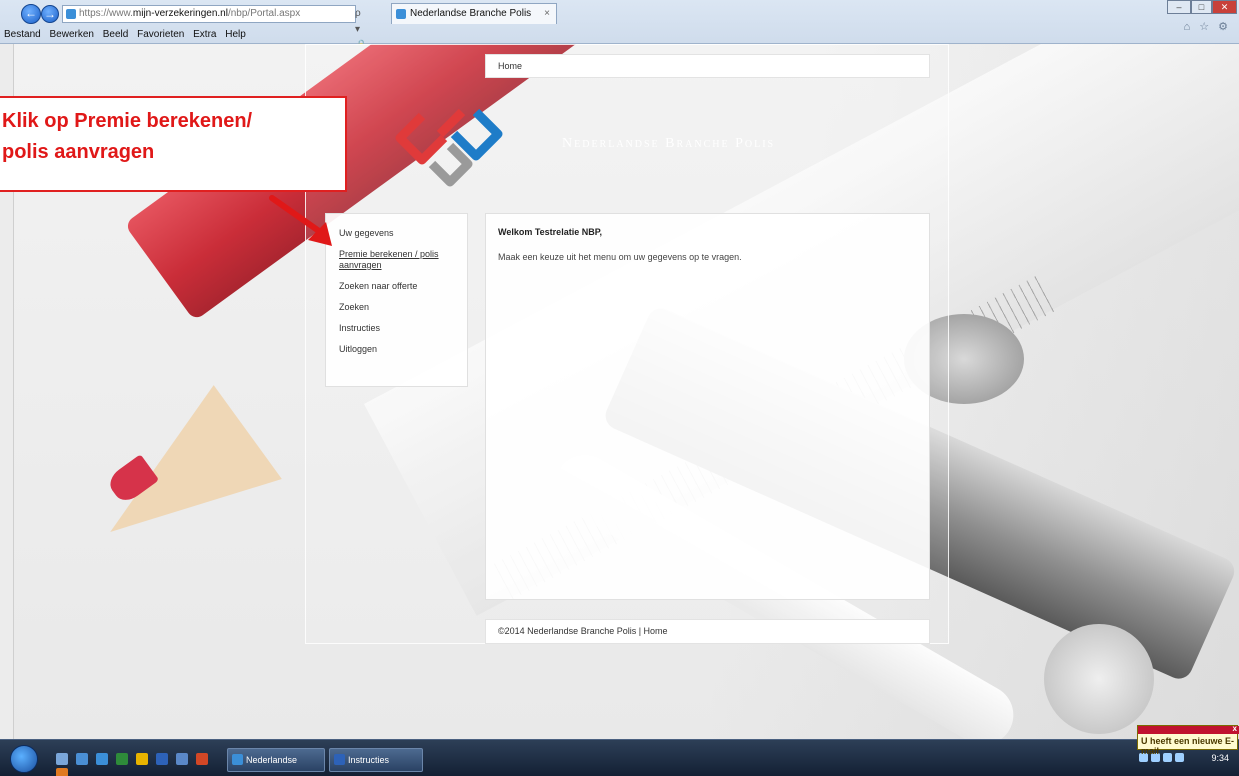 This screenshot has width=1239, height=776. Describe the element at coordinates (180, 13) in the screenshot. I see `url-domain: mijn-verzekeringen.nl` at that location.